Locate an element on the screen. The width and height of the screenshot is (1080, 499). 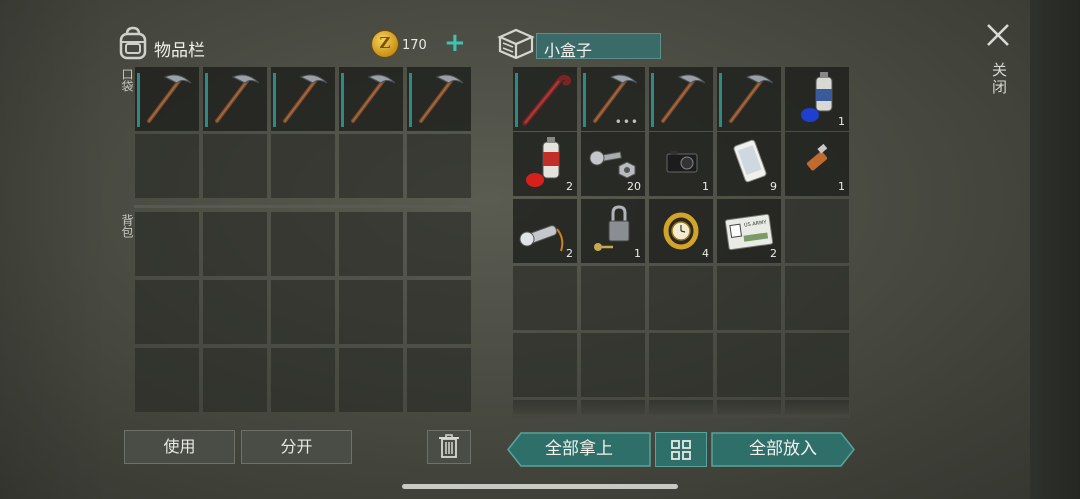
item-count: 4 is located at coordinates (705, 253).